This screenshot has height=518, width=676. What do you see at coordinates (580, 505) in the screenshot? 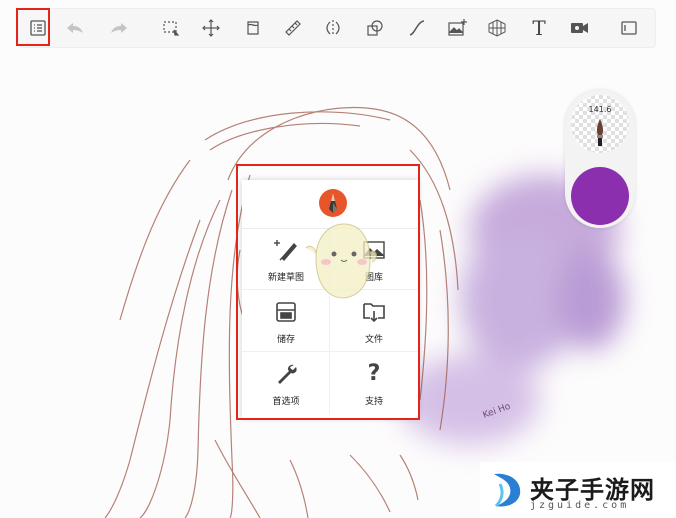
I see `watermark-url: jzguide.com` at bounding box center [580, 505].